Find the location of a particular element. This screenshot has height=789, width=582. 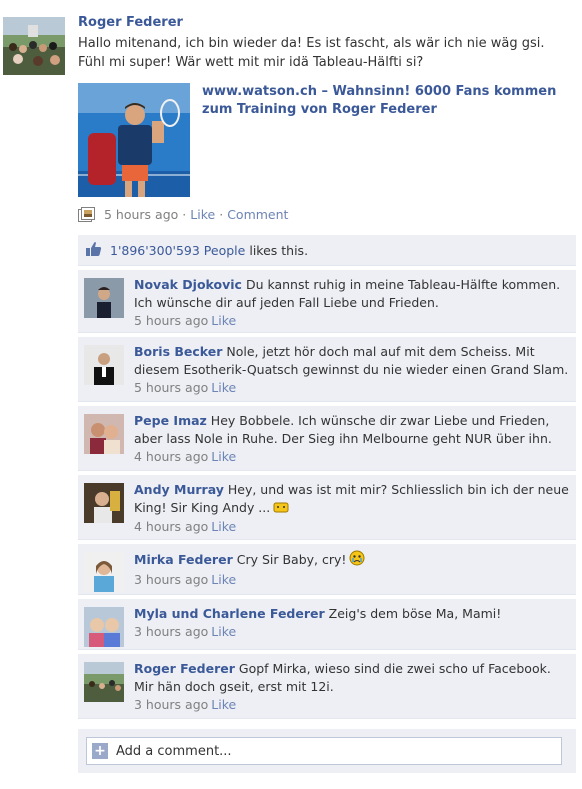

crying-emoticon-icon is located at coordinates (357, 560).